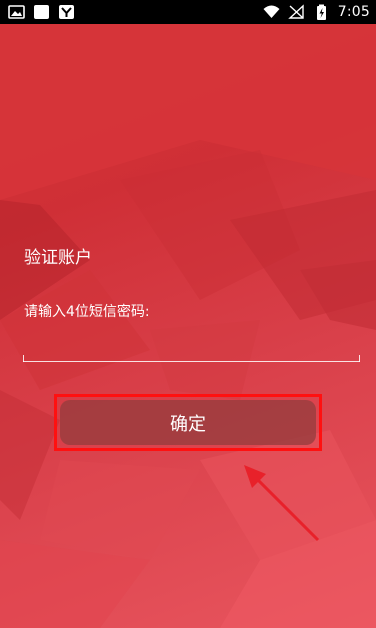 The image size is (376, 628). Describe the element at coordinates (191, 361) in the screenshot. I see `input-underline` at that location.